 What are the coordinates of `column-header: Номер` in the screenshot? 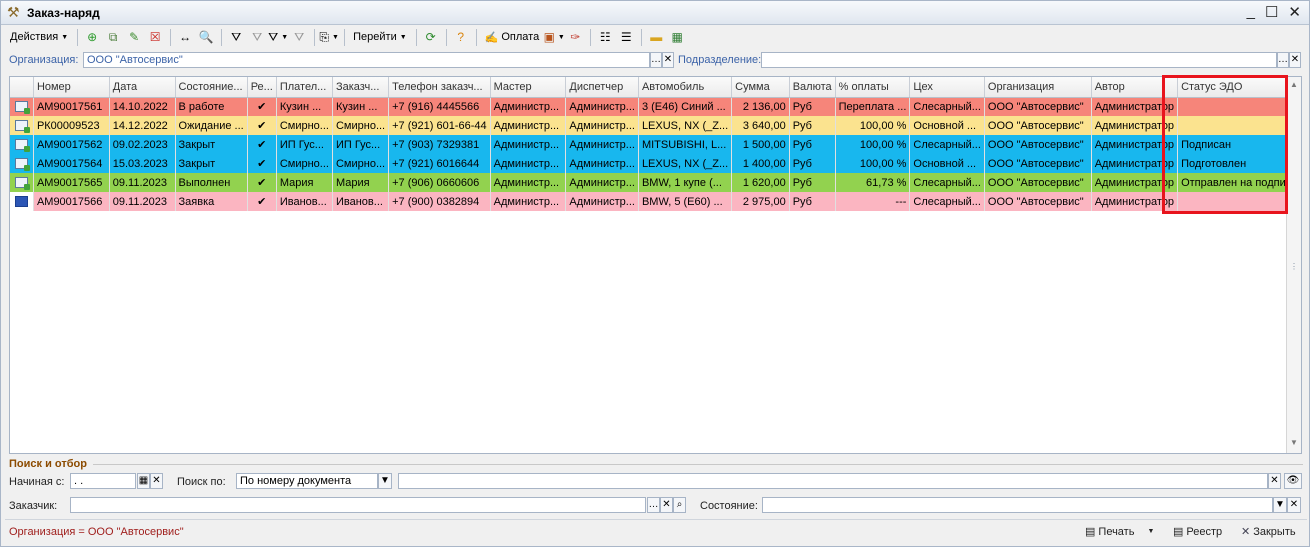 It's located at (71, 87).